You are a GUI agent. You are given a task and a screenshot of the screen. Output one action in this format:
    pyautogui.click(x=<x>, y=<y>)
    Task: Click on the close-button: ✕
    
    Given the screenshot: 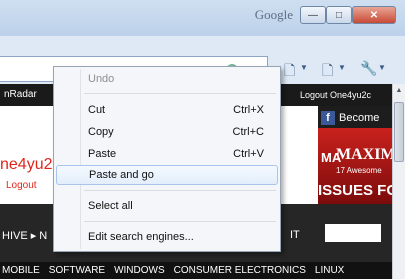 What is the action you would take?
    pyautogui.click(x=374, y=15)
    